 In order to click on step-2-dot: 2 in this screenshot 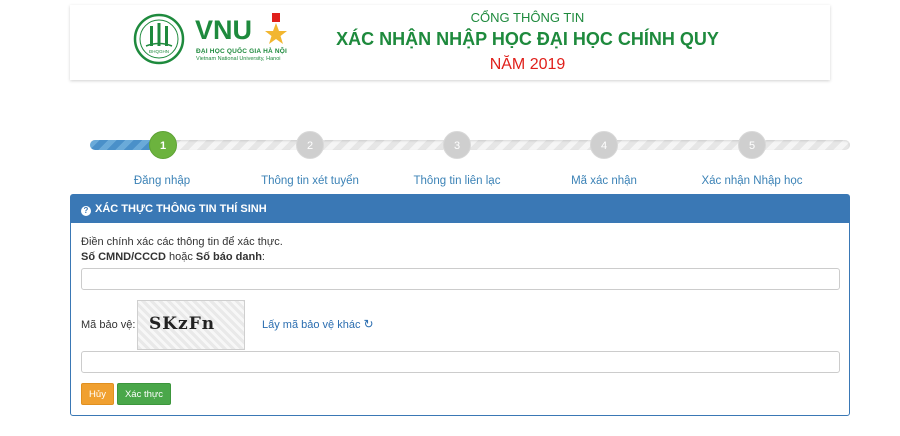, I will do `click(310, 145)`.